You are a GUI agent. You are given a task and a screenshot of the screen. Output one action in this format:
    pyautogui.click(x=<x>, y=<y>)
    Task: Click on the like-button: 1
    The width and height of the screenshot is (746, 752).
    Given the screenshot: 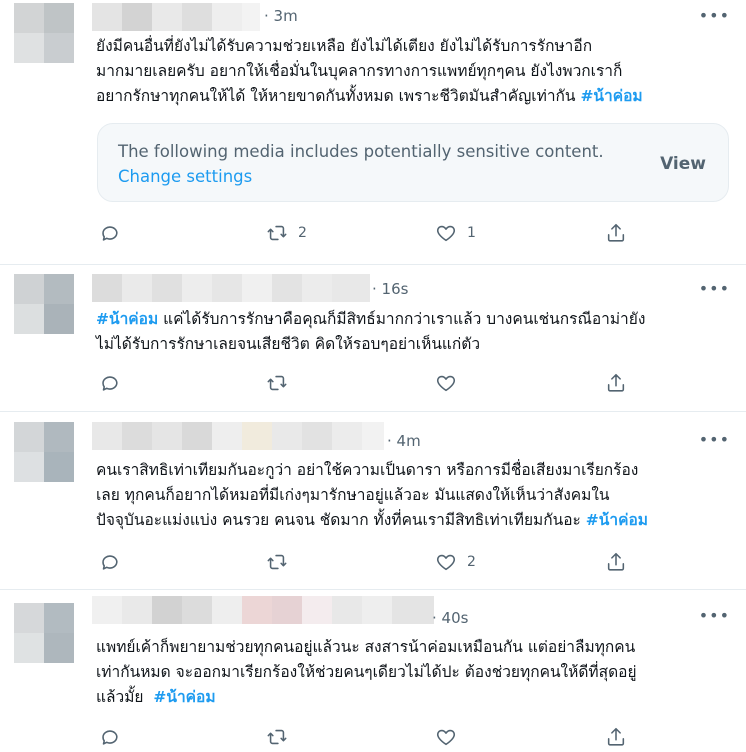 What is the action you would take?
    pyautogui.click(x=455, y=233)
    